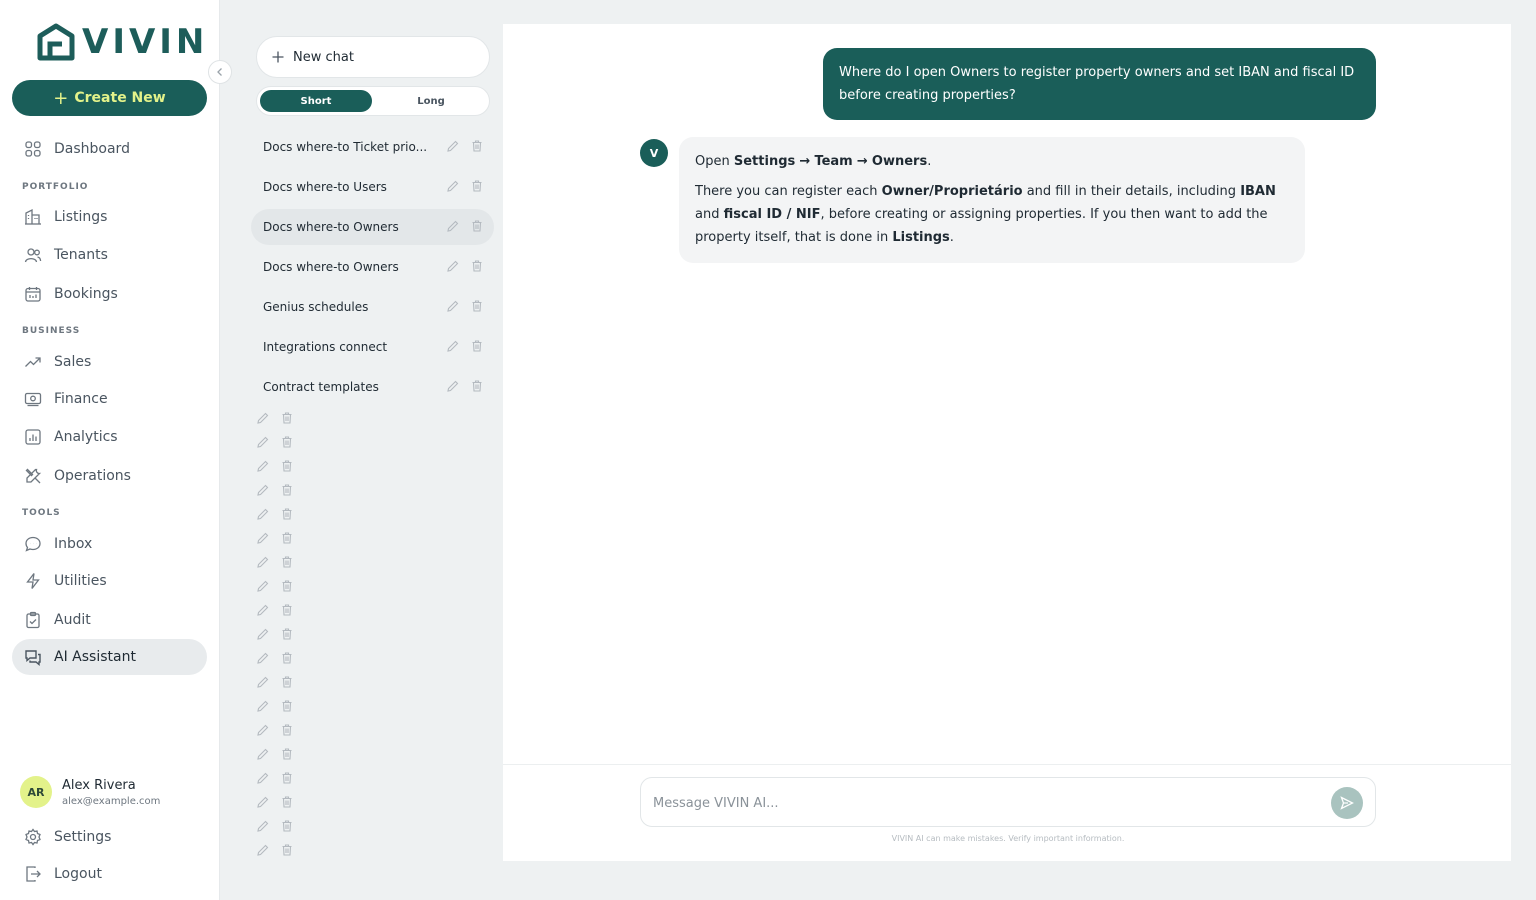  I want to click on sidebar-item-inbox: Inbox, so click(109, 544).